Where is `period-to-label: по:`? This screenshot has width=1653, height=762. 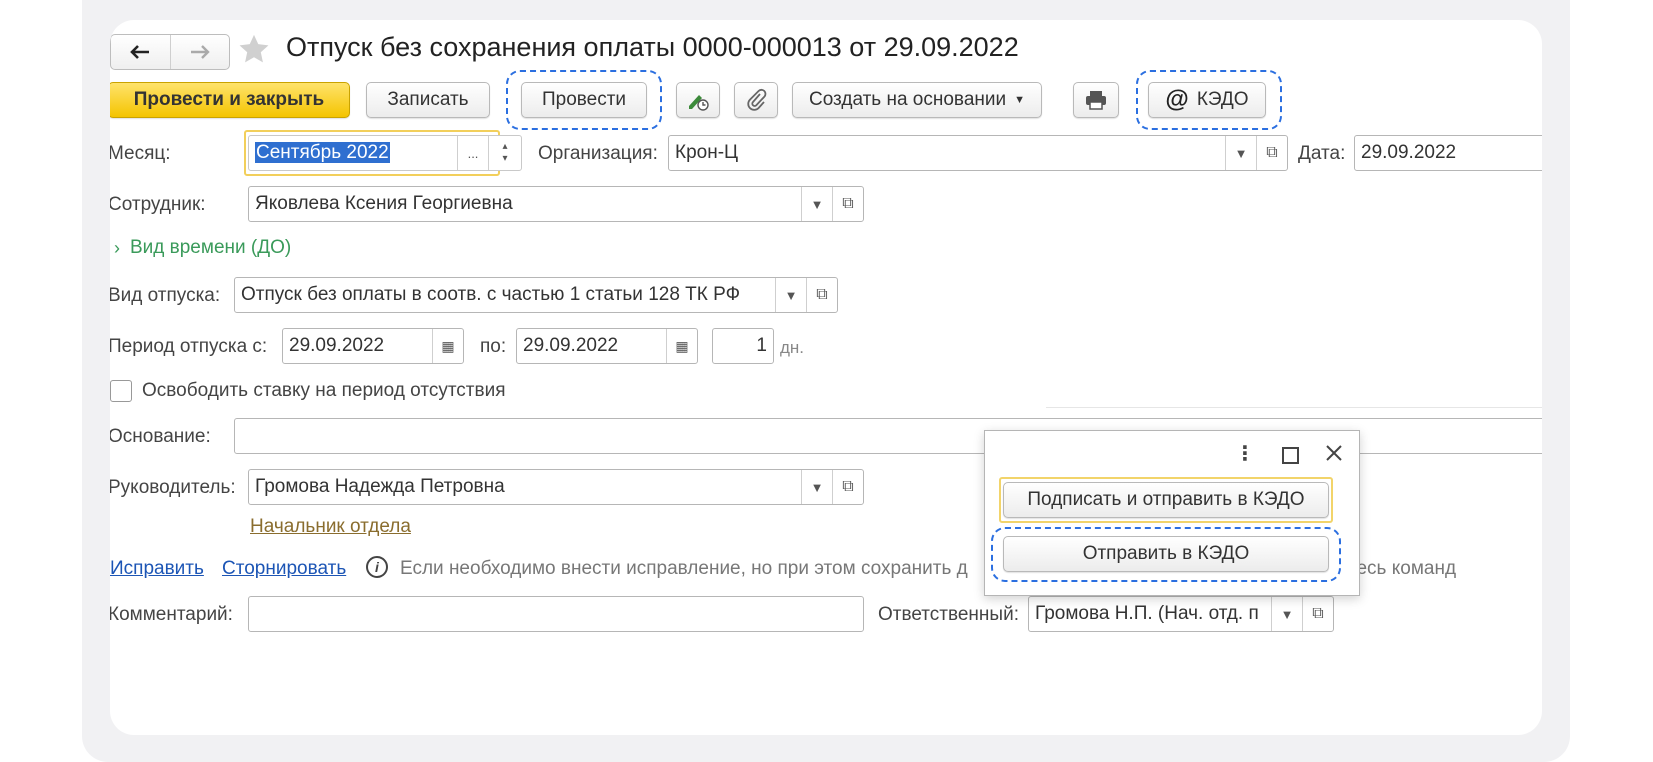
period-to-label: по: is located at coordinates (493, 346).